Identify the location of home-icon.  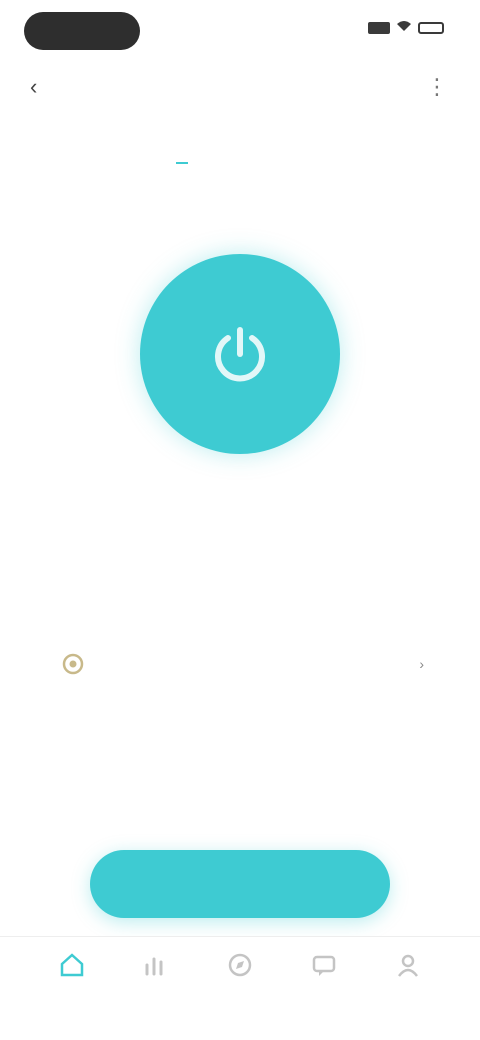
(72, 965).